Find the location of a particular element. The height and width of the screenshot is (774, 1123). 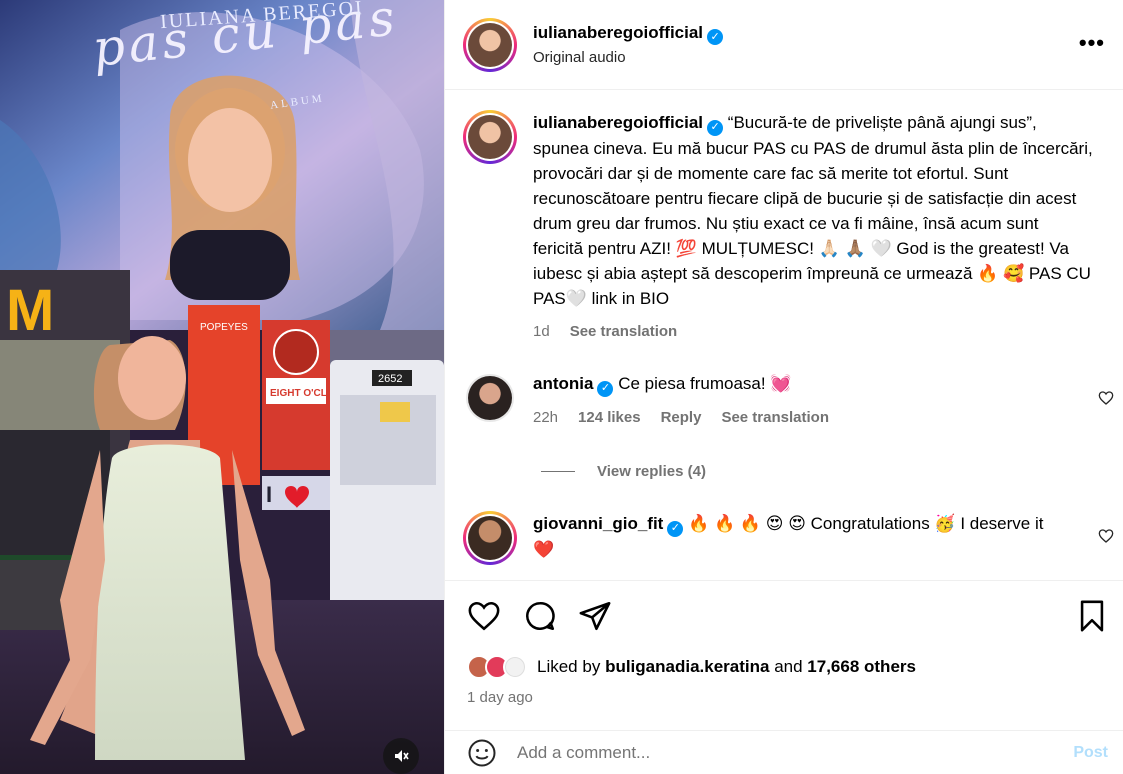

svg-text: M is located at coordinates (30, 310).